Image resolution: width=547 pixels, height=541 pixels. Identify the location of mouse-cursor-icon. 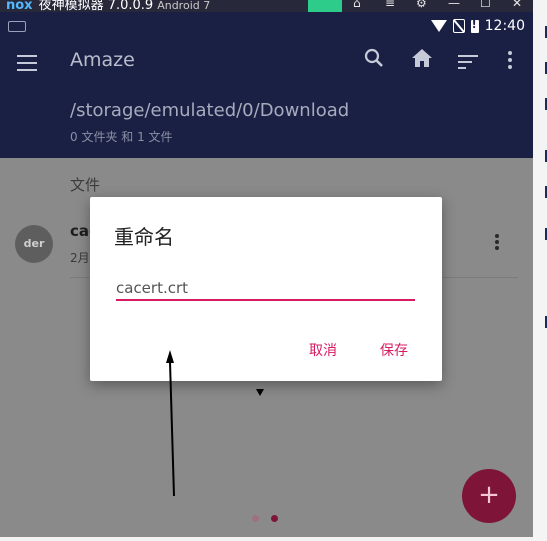
(260, 392).